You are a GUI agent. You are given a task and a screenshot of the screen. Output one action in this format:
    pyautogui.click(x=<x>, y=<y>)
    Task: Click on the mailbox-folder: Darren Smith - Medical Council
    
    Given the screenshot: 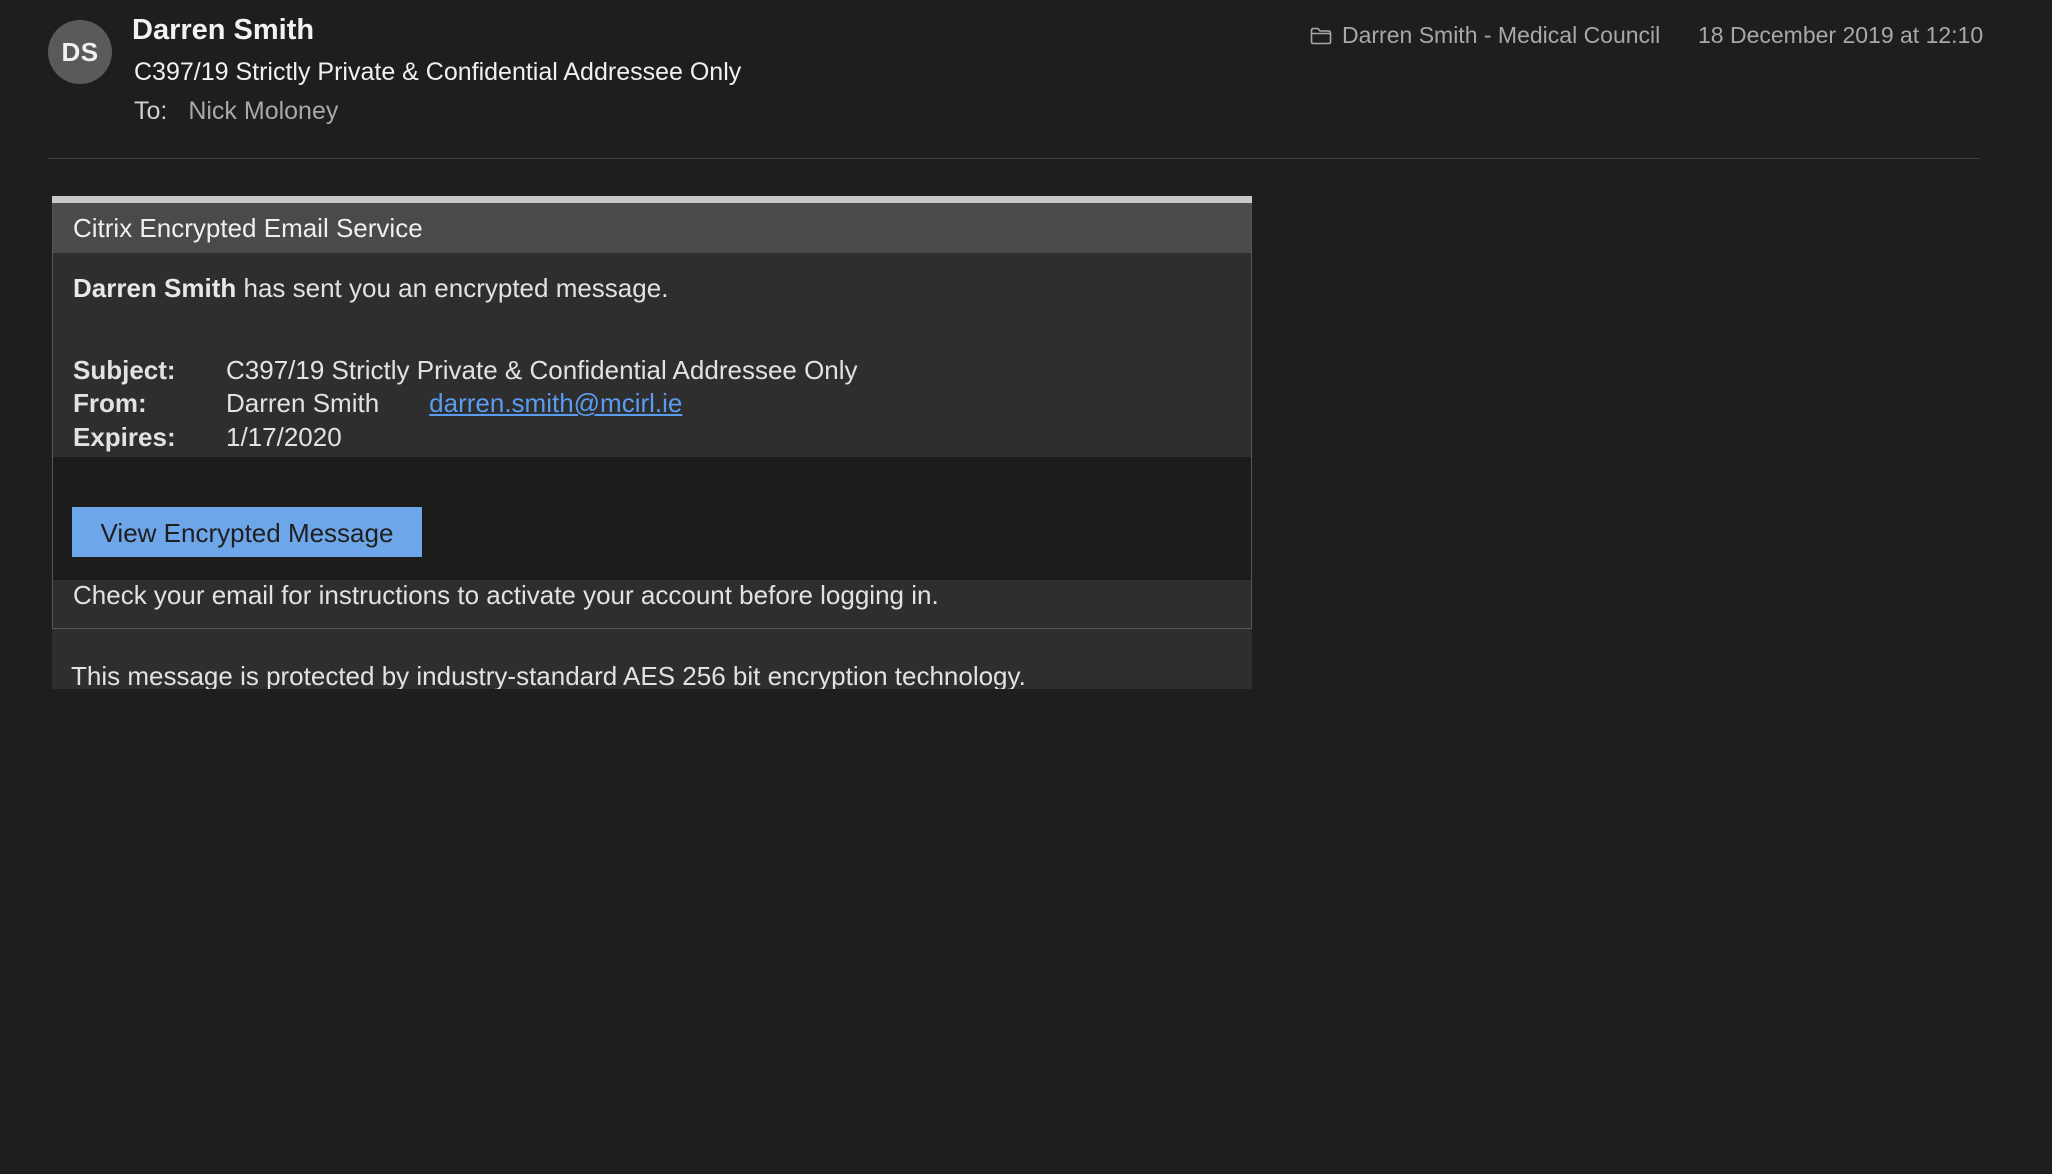 What is the action you would take?
    pyautogui.click(x=1485, y=35)
    